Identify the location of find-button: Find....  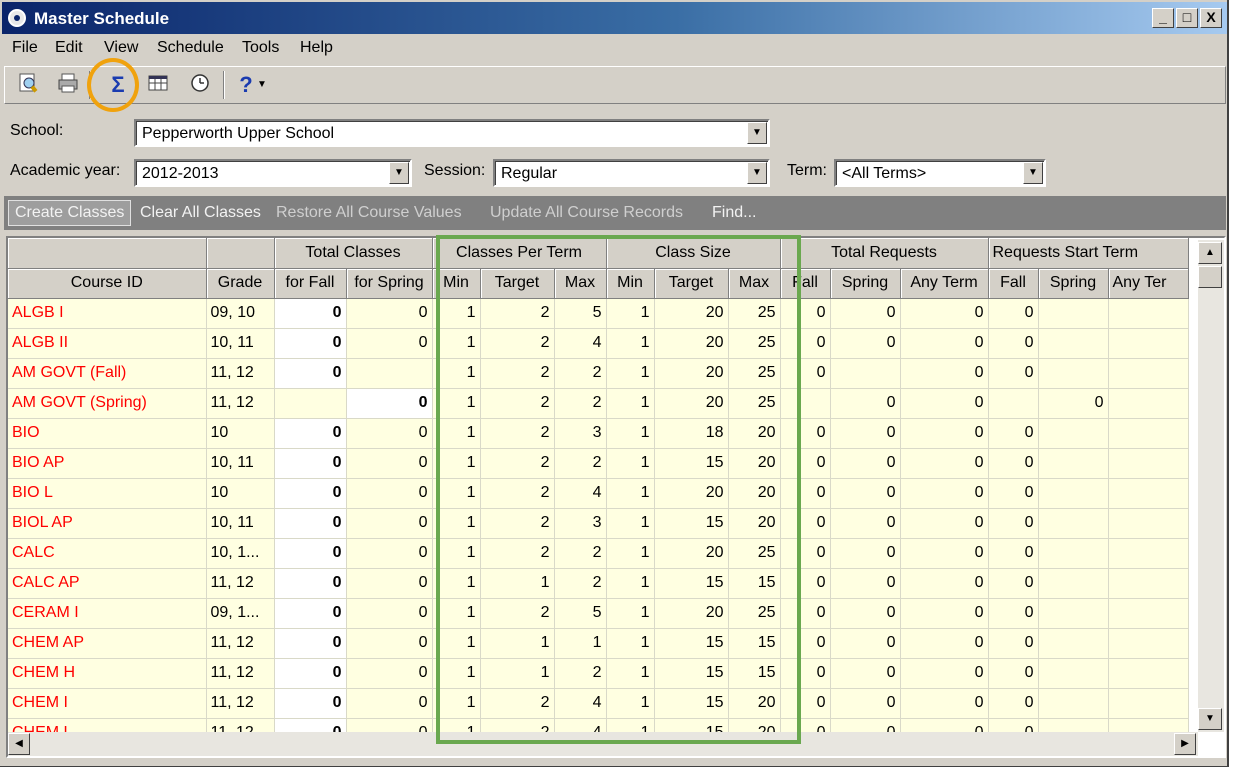
(734, 213).